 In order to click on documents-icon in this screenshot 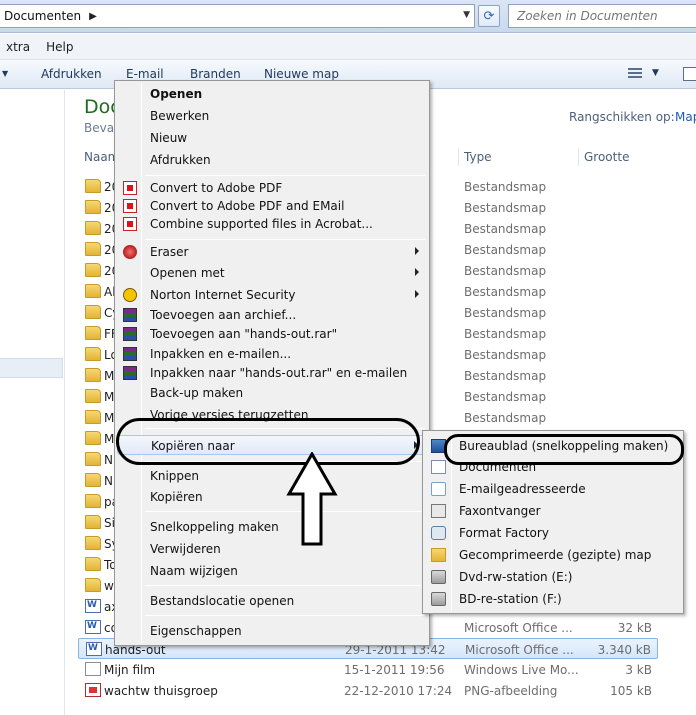, I will do `click(438, 467)`.